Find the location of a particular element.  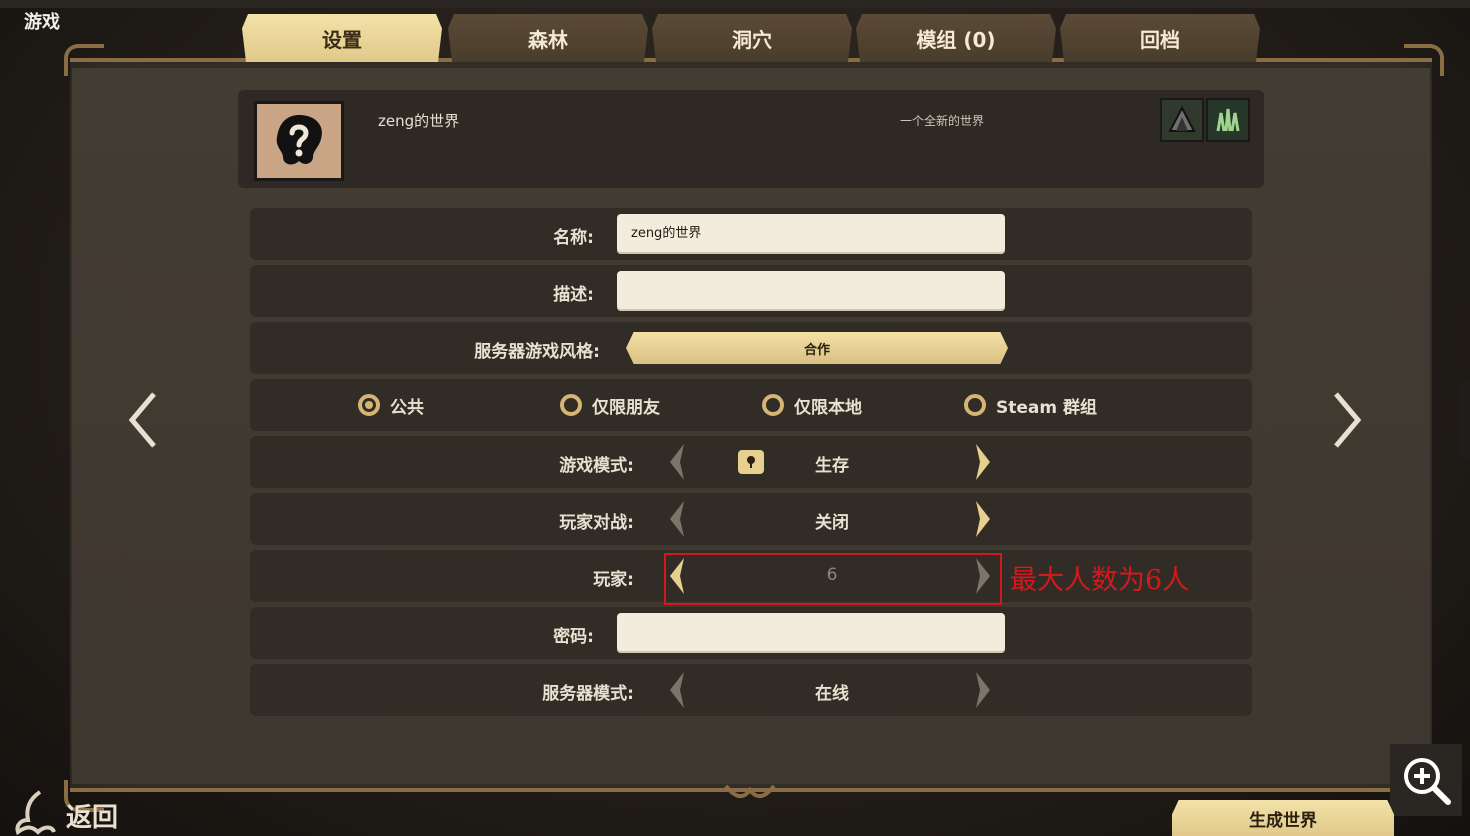

tab-rollback: 回档 is located at coordinates (1160, 38).